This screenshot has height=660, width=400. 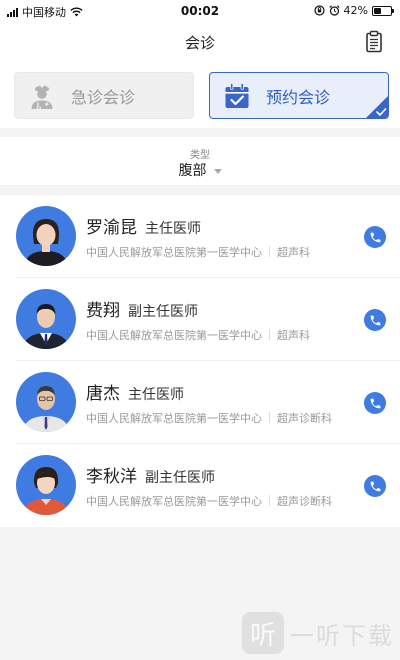 I want to click on type-filter: 类型 腹部, so click(x=200, y=161).